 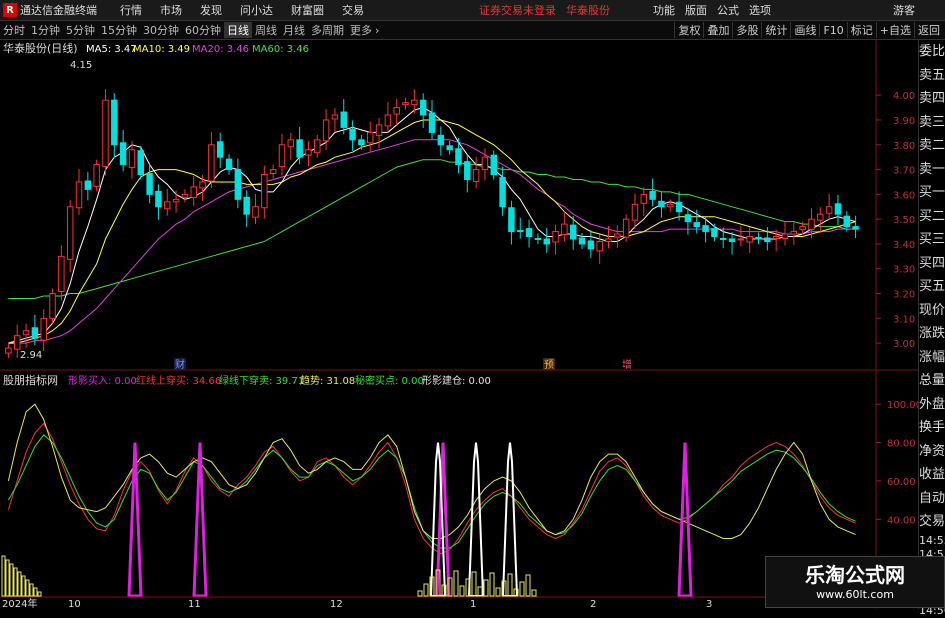 What do you see at coordinates (932, 311) in the screenshot?
I see `side-panel-item: 现价` at bounding box center [932, 311].